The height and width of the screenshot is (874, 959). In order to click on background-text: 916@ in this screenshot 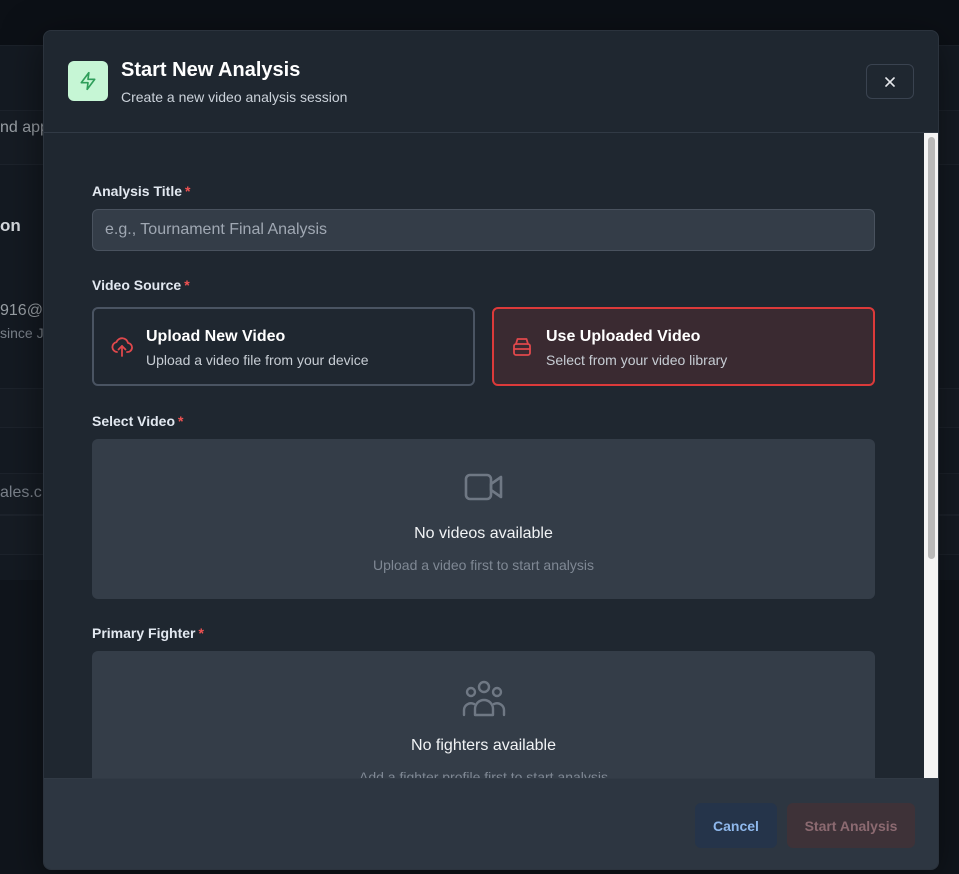, I will do `click(21, 310)`.